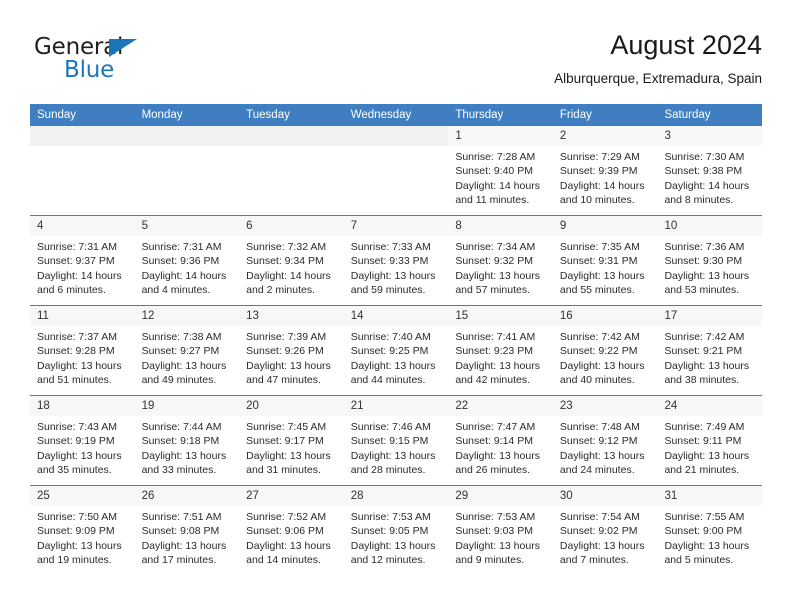 The height and width of the screenshot is (612, 792). I want to click on weekday-header-friday: Friday, so click(575, 115).